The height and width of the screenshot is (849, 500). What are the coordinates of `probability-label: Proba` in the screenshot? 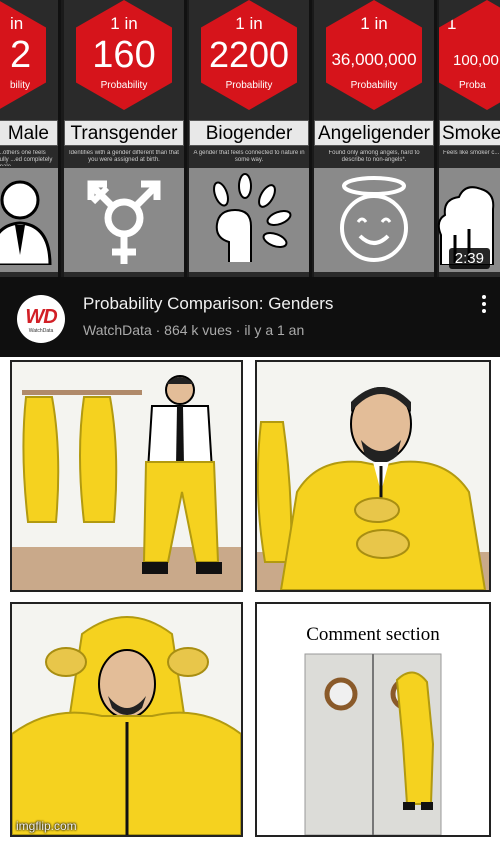 It's located at (472, 85).